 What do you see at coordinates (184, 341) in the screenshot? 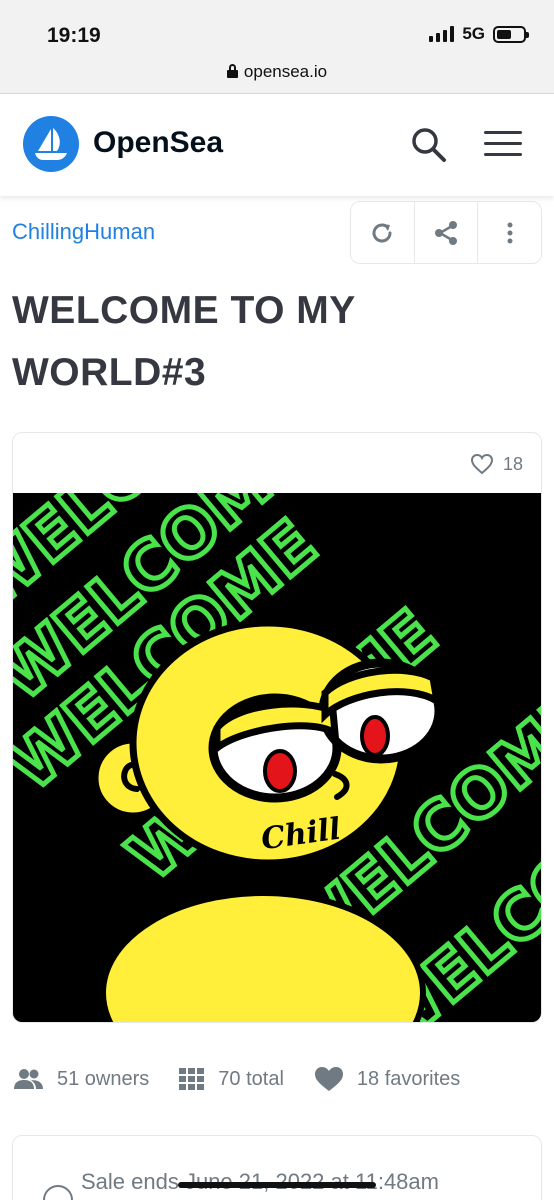
I see `asset-title: WELCOME TO MY WORLD#3` at bounding box center [184, 341].